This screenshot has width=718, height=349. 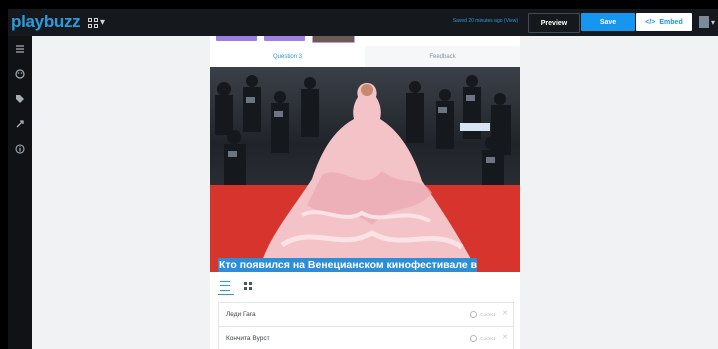 I want to click on save-button: Save, so click(x=608, y=22).